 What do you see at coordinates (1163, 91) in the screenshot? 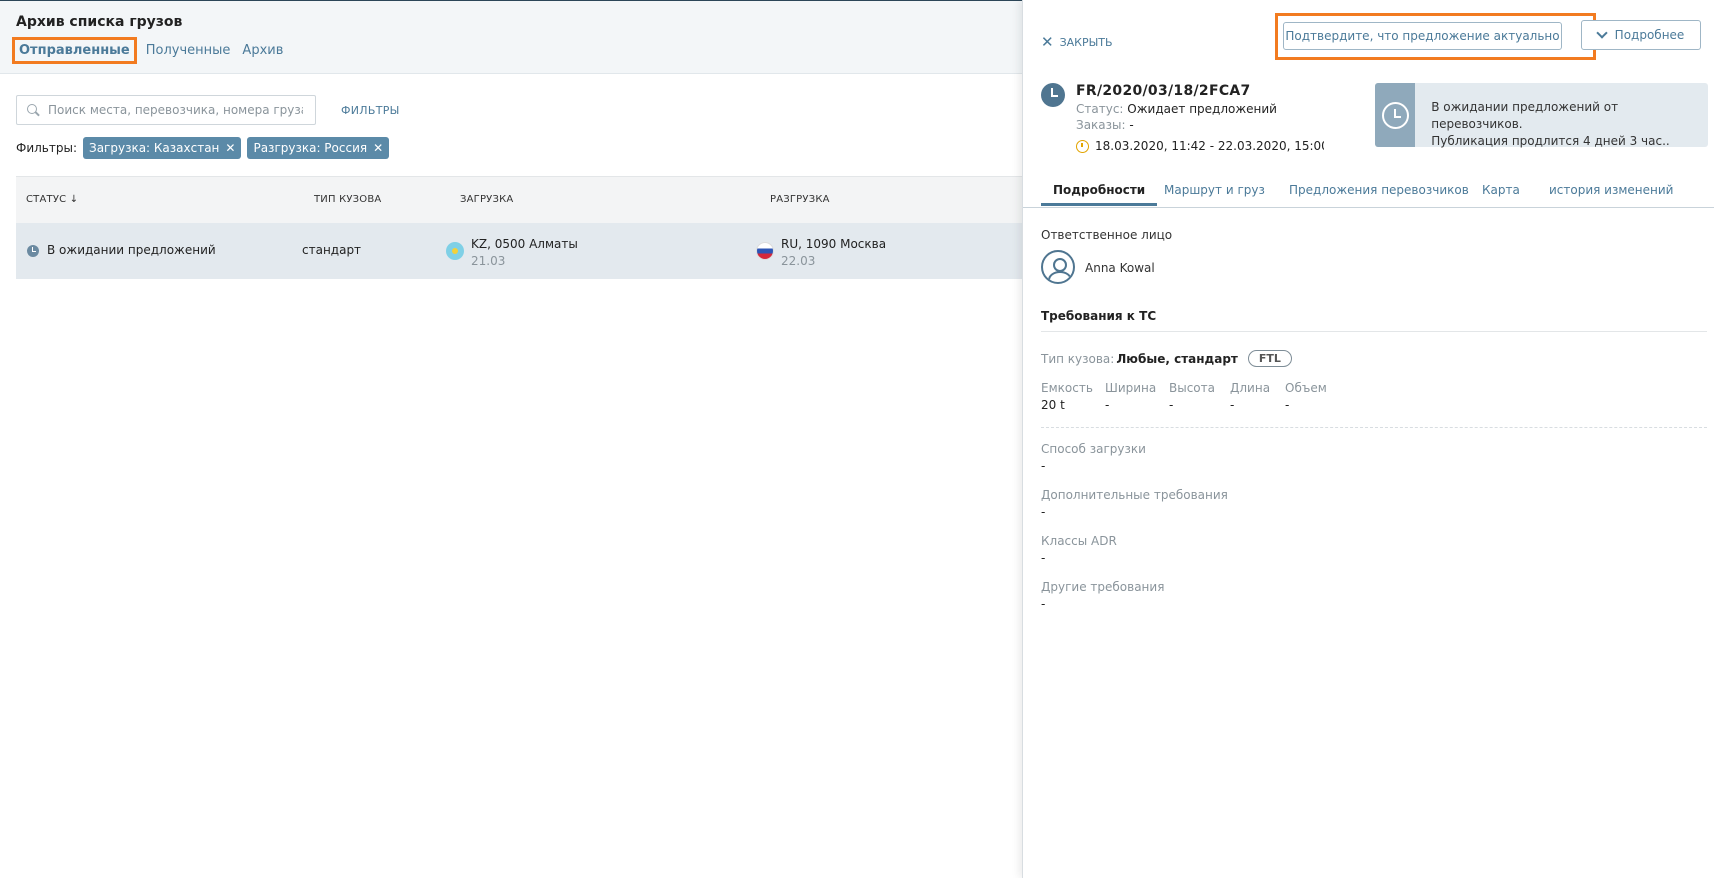
I see `cargo-reference: FR/2020/03/18/2FCA7` at bounding box center [1163, 91].